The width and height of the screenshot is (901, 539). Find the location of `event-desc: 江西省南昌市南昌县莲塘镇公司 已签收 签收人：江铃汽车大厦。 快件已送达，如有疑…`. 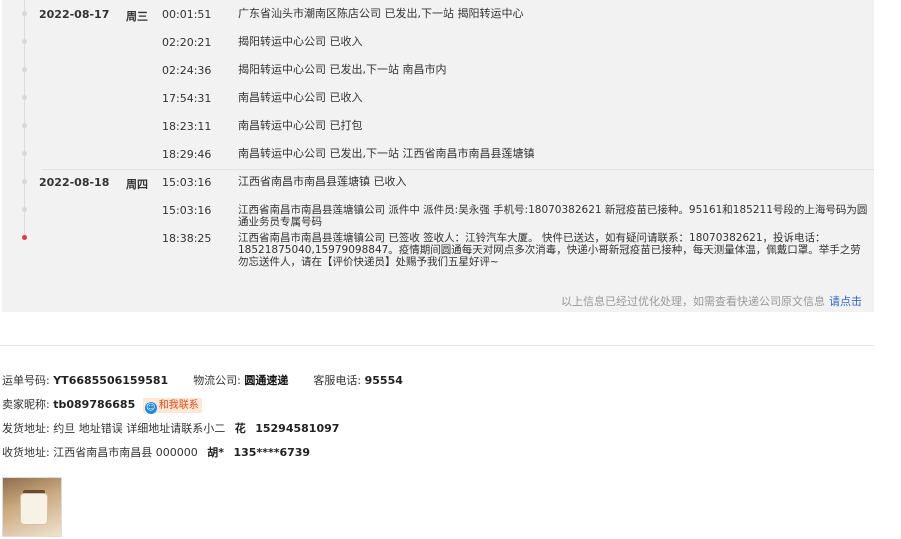

event-desc: 江西省南昌市南昌县莲塘镇公司 已签收 签收人：江铃汽车大厦。 快件已送达，如有疑… is located at coordinates (549, 250).